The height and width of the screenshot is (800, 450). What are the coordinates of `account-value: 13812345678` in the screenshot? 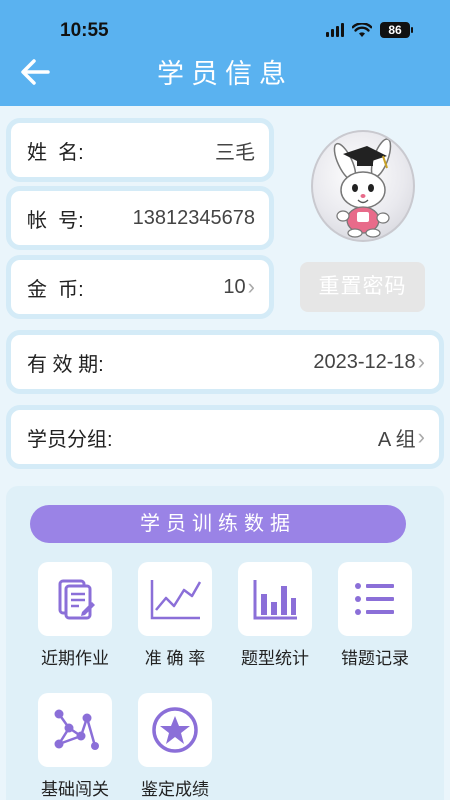 It's located at (193, 217).